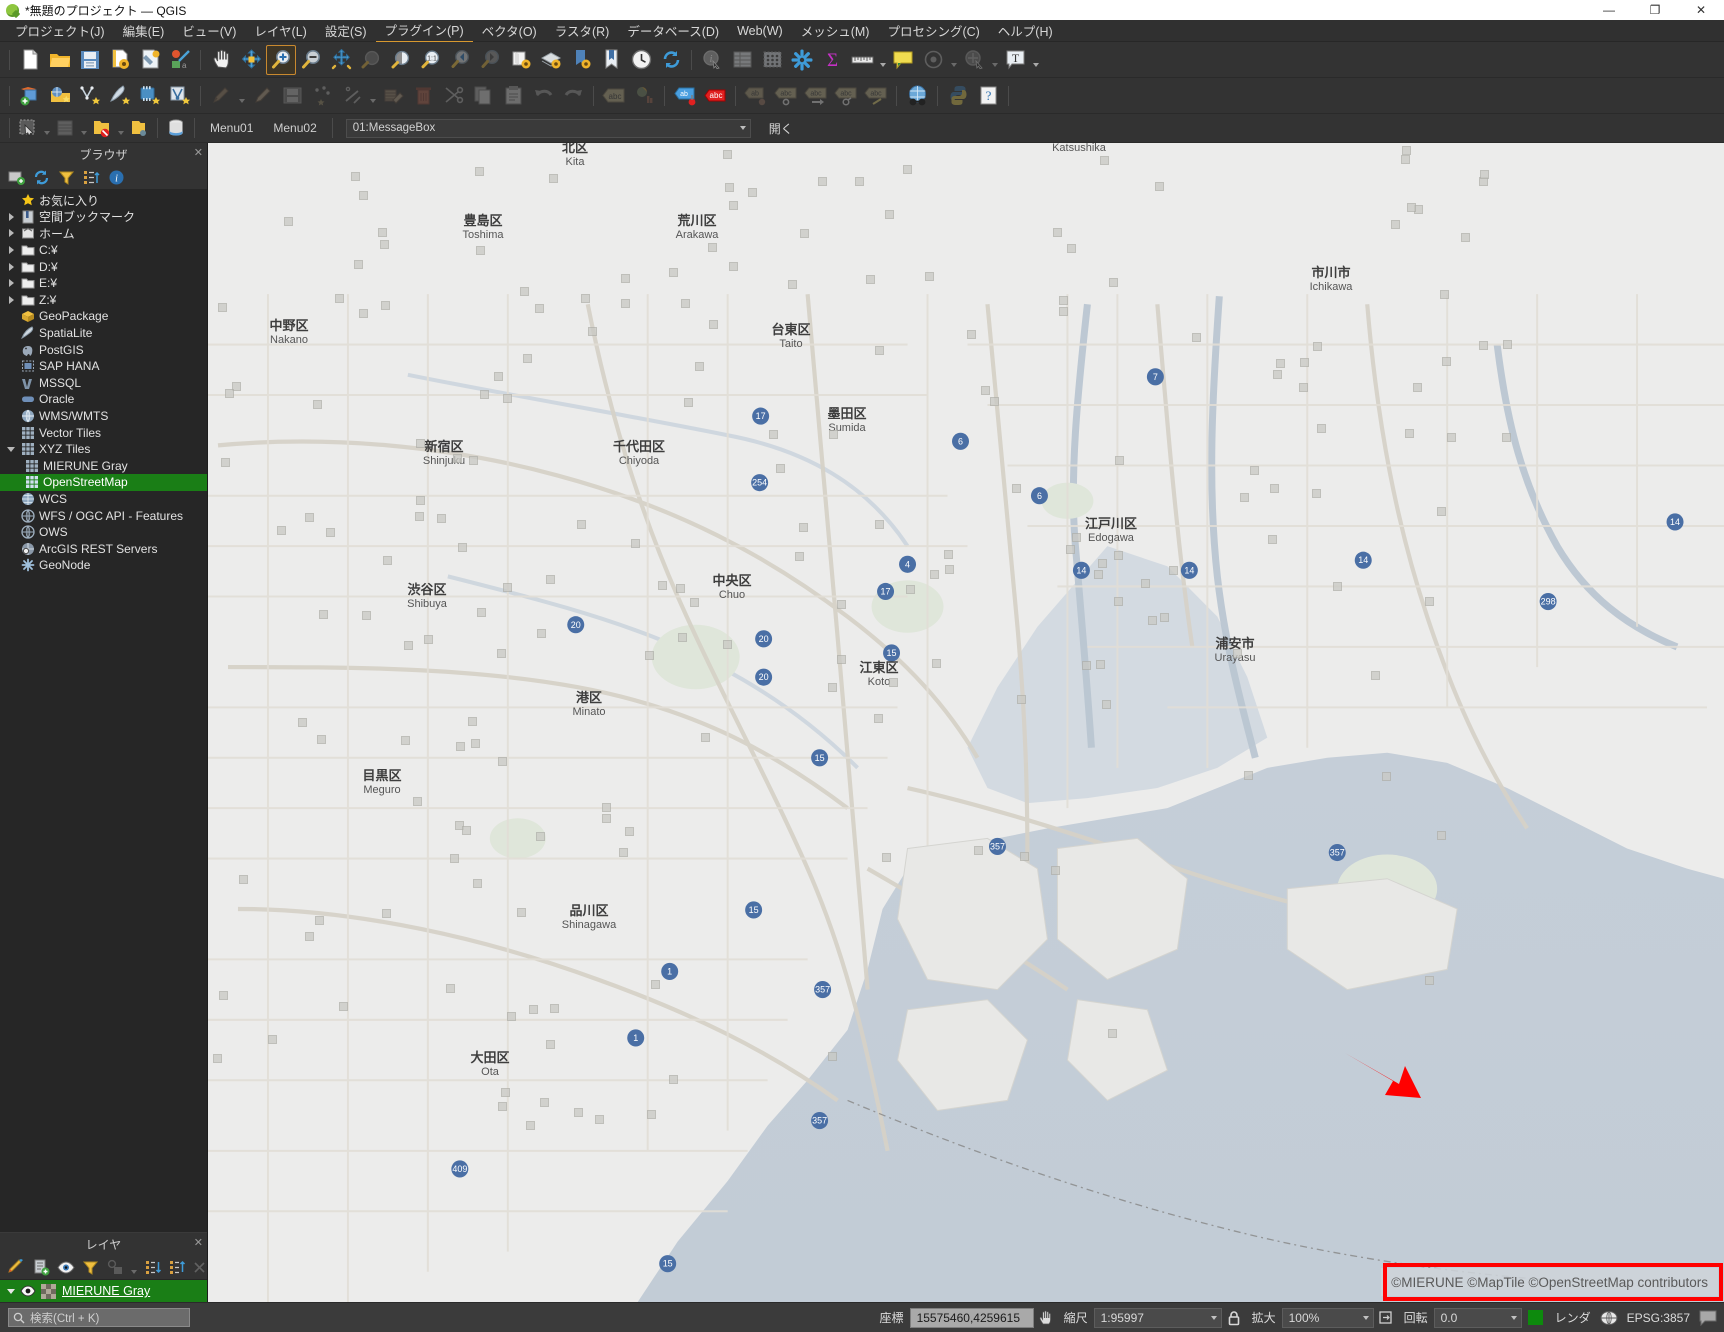 Image resolution: width=1724 pixels, height=1332 pixels. I want to click on plugin-open-button: 開く, so click(781, 128).